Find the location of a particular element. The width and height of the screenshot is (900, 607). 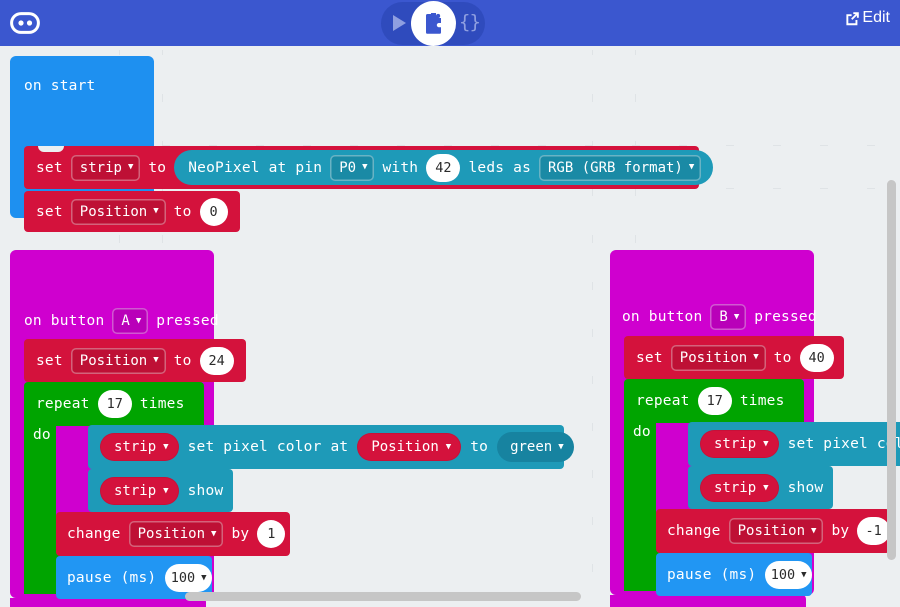

vertical-scrollbar is located at coordinates (891, 370).